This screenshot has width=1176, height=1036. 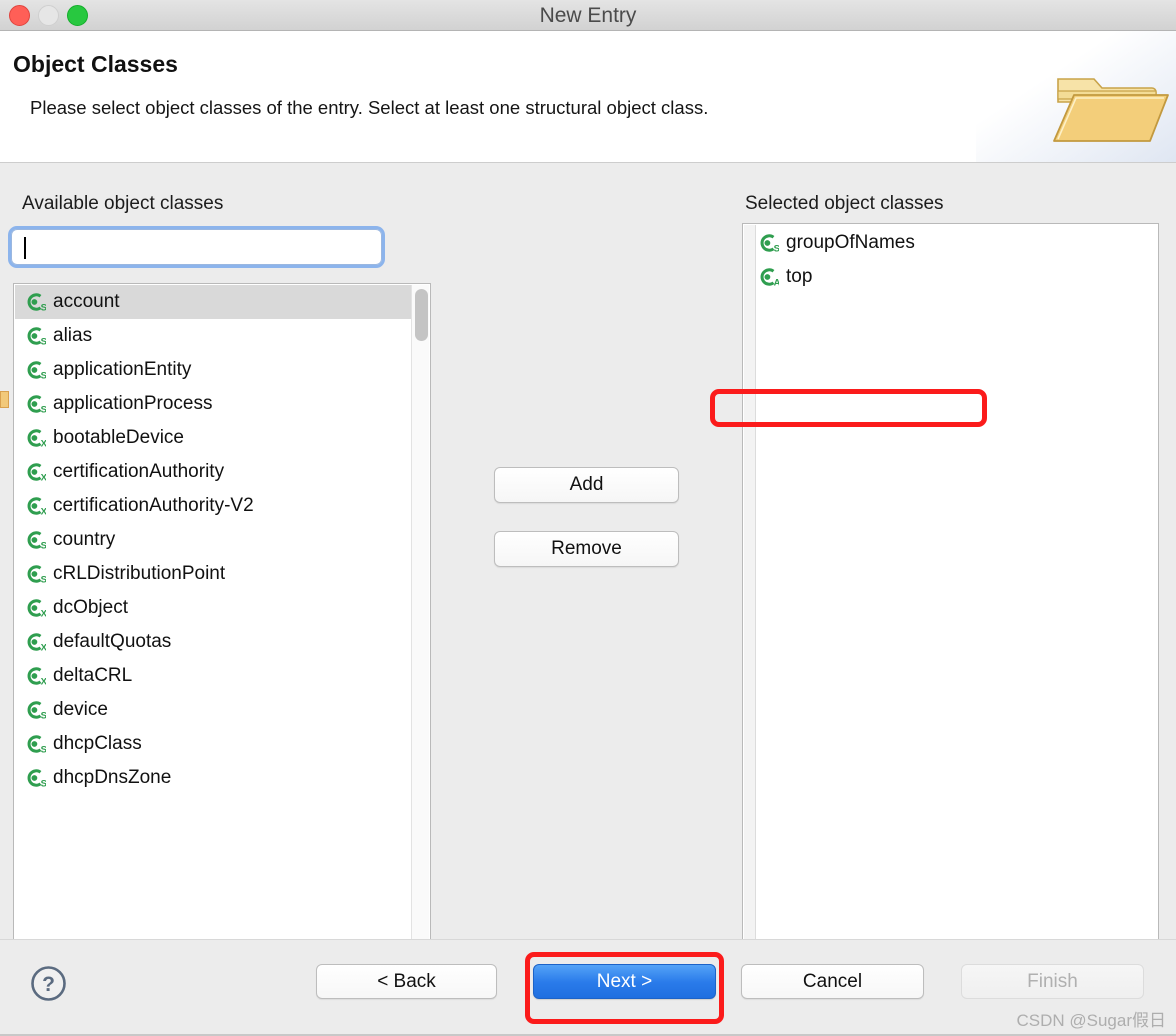 I want to click on question-mark-icon: ?, so click(x=48, y=983).